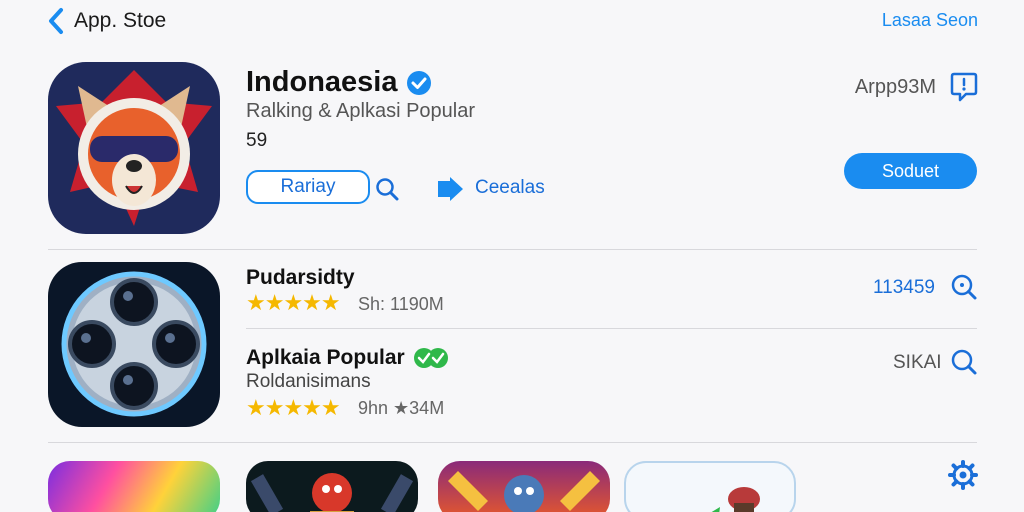 This screenshot has width=1024, height=512. Describe the element at coordinates (401, 408) in the screenshot. I see `row2-meta: 9hn ★34M` at that location.